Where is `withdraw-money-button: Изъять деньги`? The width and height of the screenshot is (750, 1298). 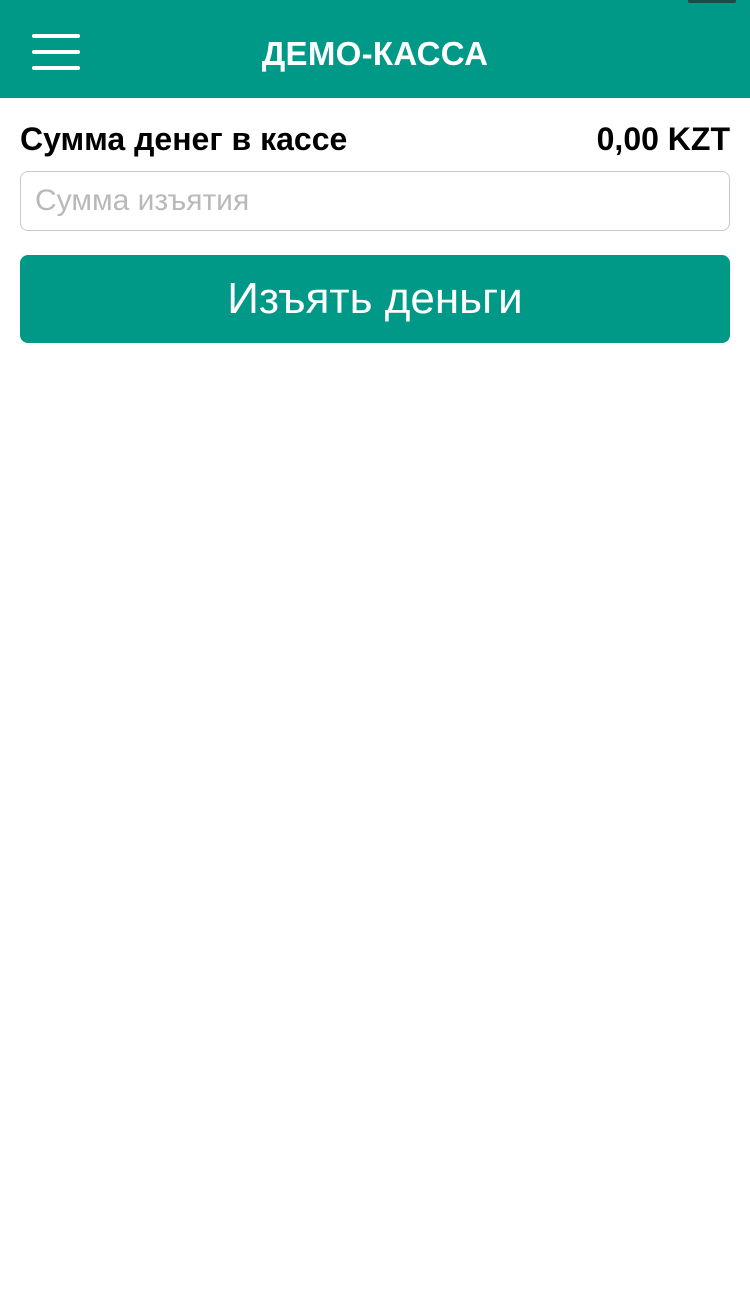
withdraw-money-button: Изъять деньги is located at coordinates (375, 299).